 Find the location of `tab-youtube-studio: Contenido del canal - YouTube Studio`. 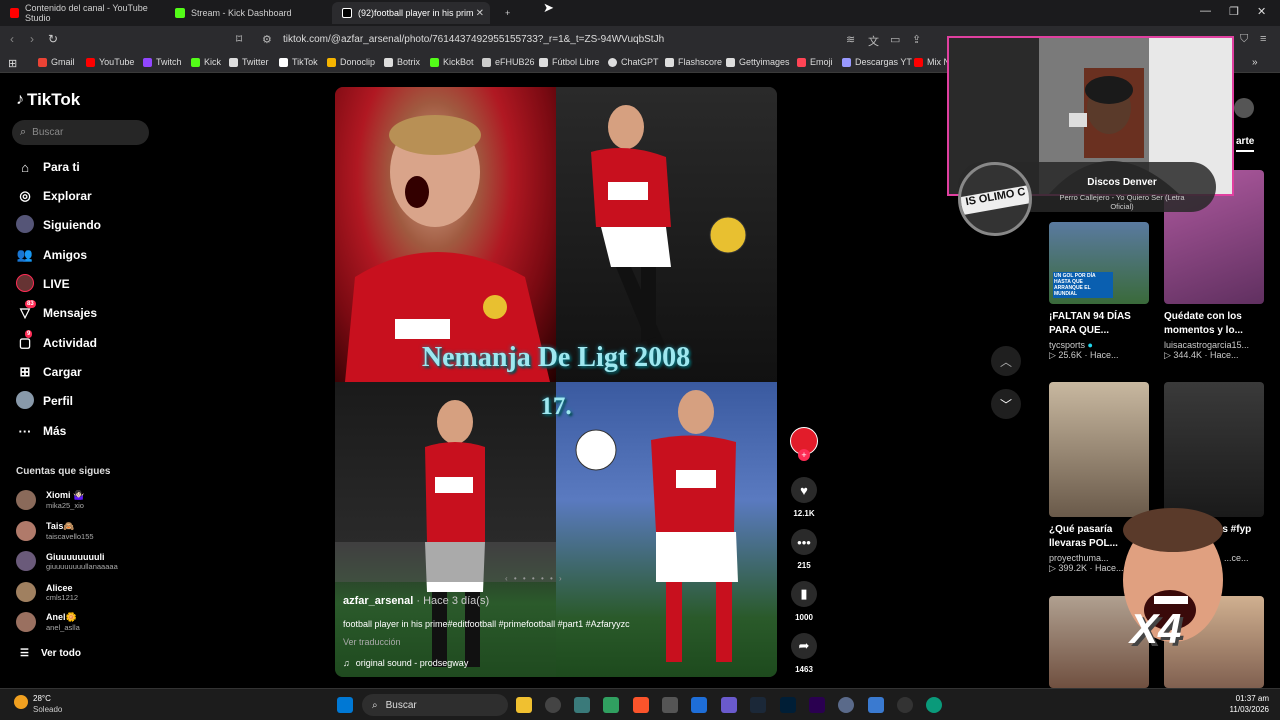

tab-youtube-studio: Contenido del canal - YouTube Studio is located at coordinates (80, 13).